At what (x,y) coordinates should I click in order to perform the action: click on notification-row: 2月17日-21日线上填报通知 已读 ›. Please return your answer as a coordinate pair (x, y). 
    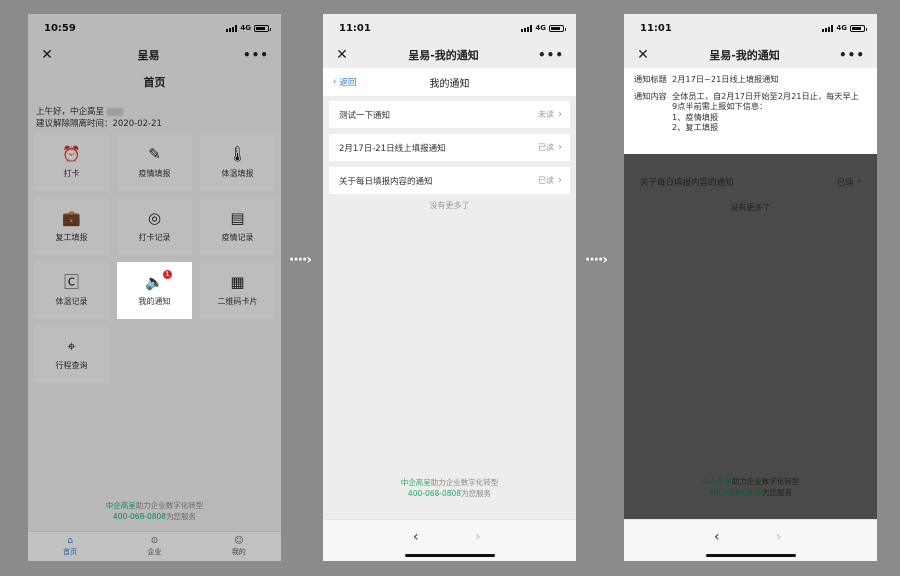
    Looking at the image, I should click on (449, 147).